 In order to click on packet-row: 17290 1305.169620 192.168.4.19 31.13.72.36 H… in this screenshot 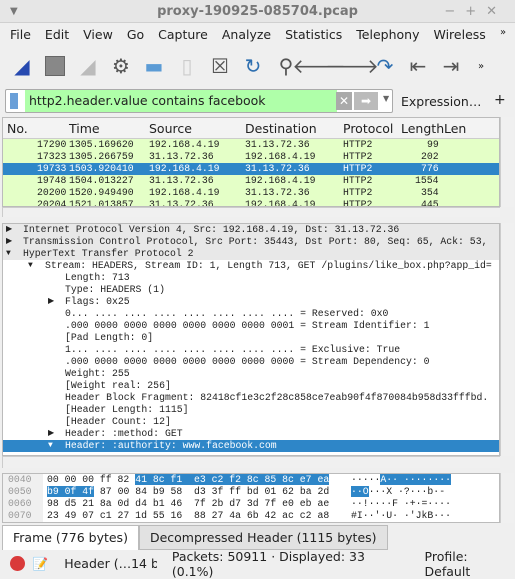, I will do `click(251, 145)`.